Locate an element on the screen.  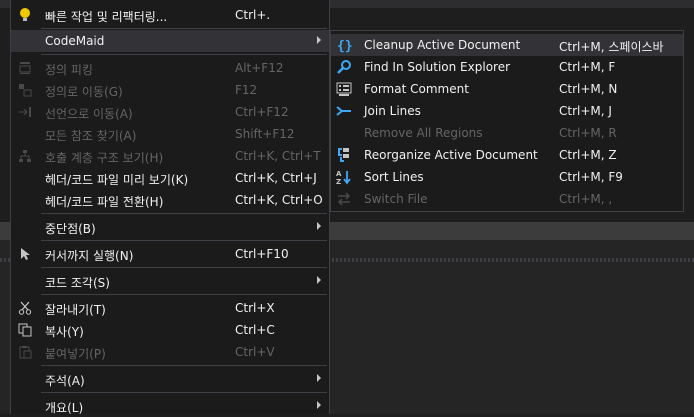
submenu-item-label: Remove All Regions is located at coordinates (423, 133).